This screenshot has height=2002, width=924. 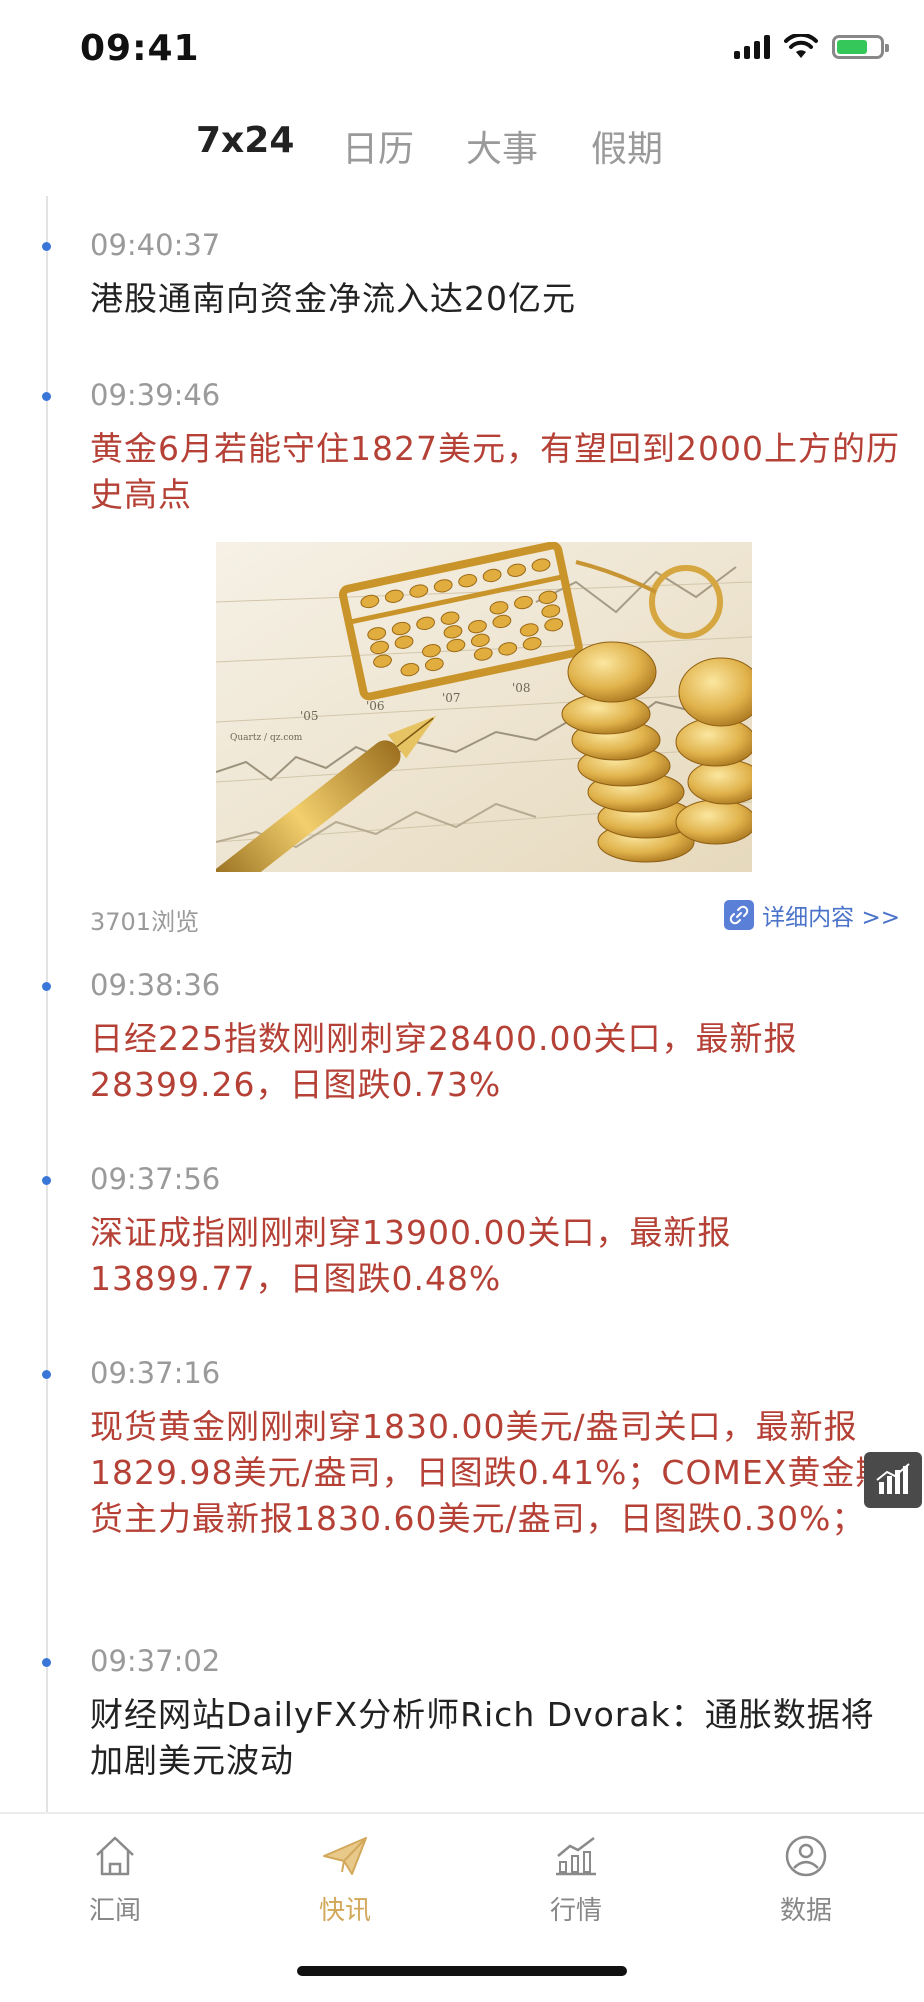 I want to click on nav-label-market: 行情, so click(x=575, y=1911).